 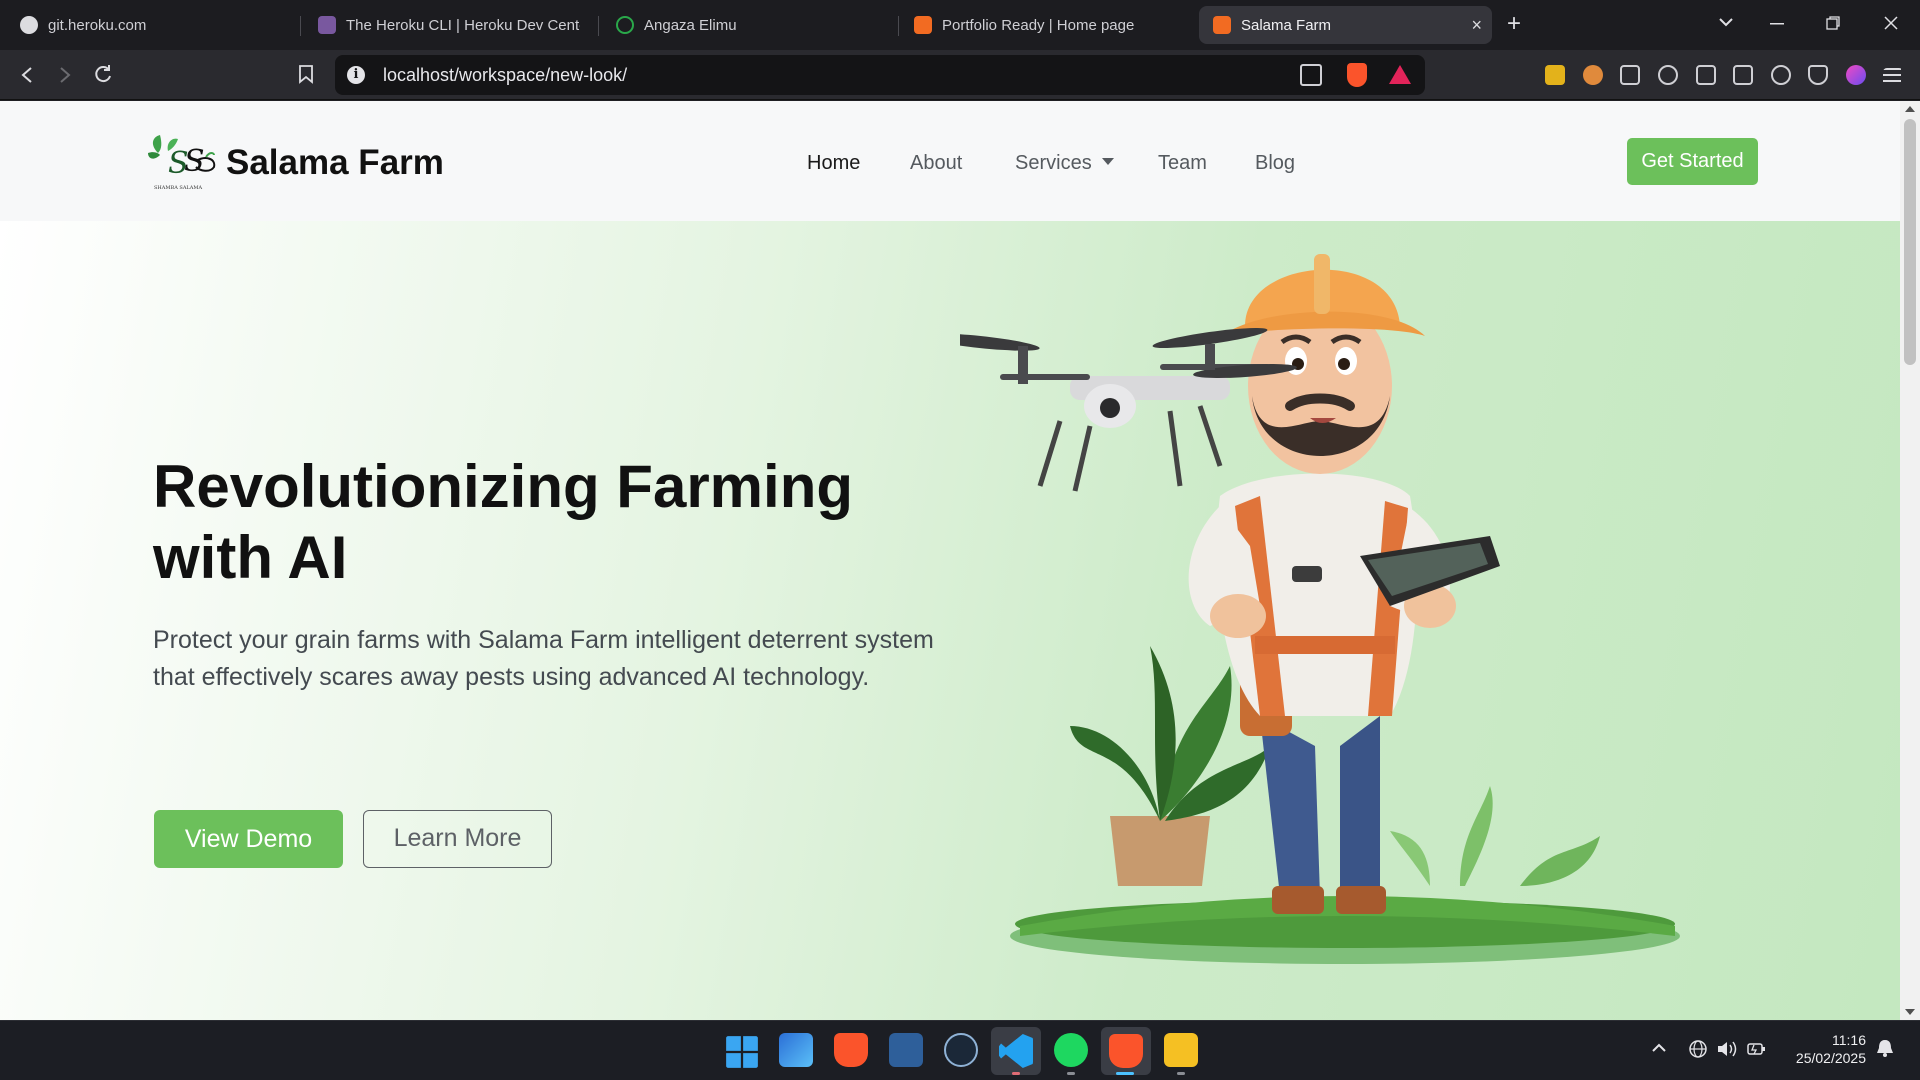 What do you see at coordinates (1476, 25) in the screenshot?
I see `close-tab-icon: ×` at bounding box center [1476, 25].